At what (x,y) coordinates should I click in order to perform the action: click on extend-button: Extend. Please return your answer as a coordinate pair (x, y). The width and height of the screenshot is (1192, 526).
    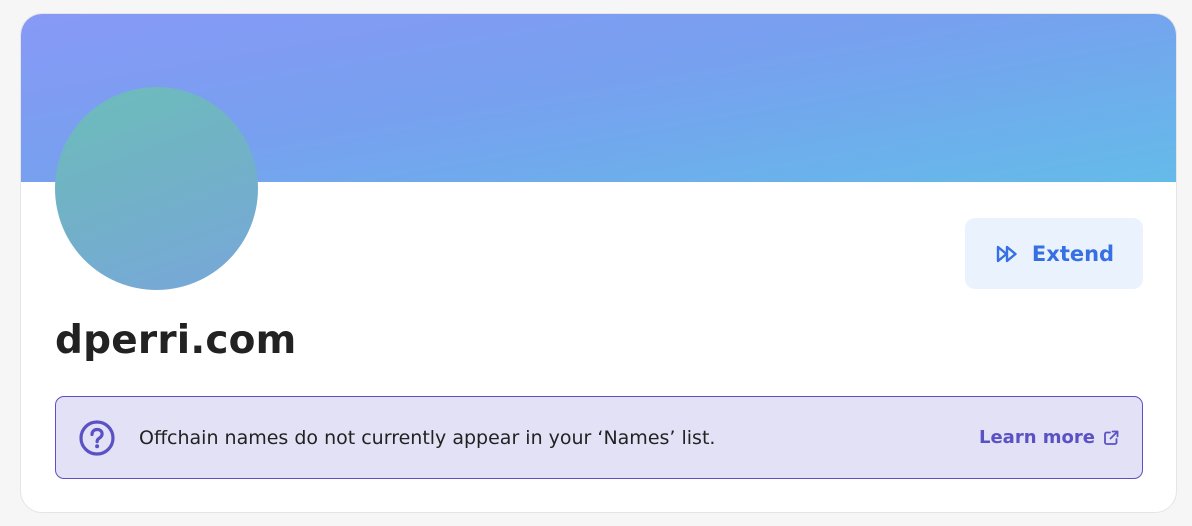
    Looking at the image, I should click on (1054, 253).